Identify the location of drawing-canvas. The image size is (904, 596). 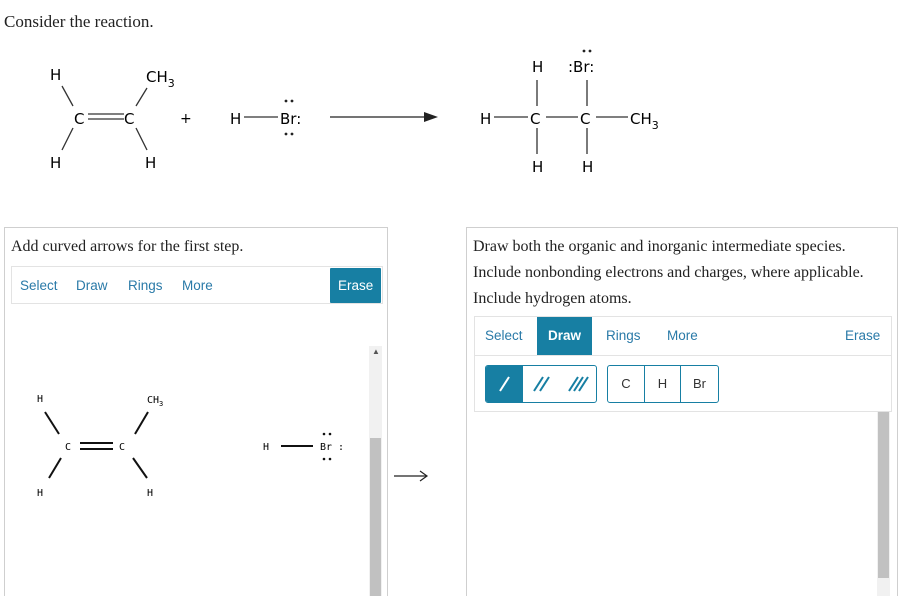
(675, 504).